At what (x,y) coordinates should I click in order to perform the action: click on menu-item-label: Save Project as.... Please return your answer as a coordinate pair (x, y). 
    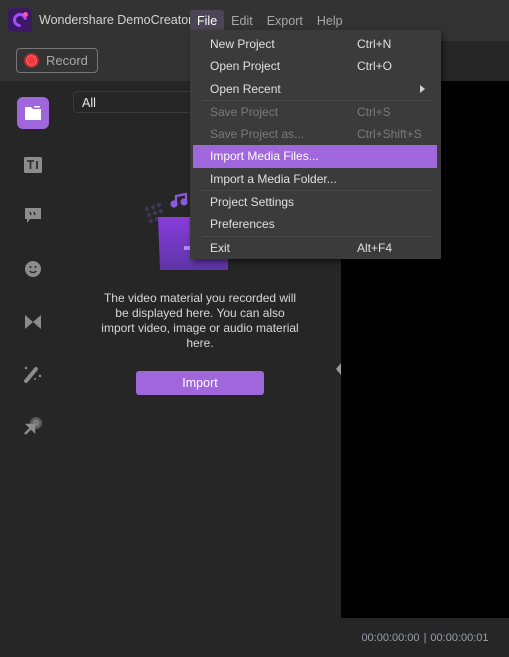
    Looking at the image, I should click on (257, 134).